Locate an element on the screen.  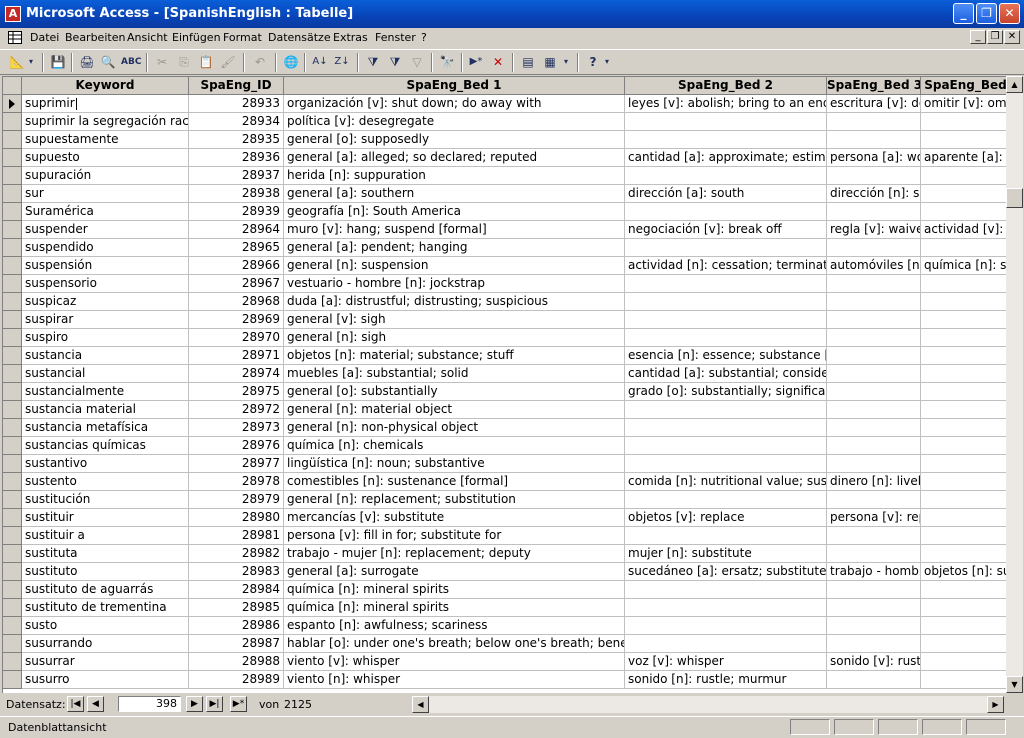
cell-spaeng-bed-3: trabajo - hombre is located at coordinates (874, 572).